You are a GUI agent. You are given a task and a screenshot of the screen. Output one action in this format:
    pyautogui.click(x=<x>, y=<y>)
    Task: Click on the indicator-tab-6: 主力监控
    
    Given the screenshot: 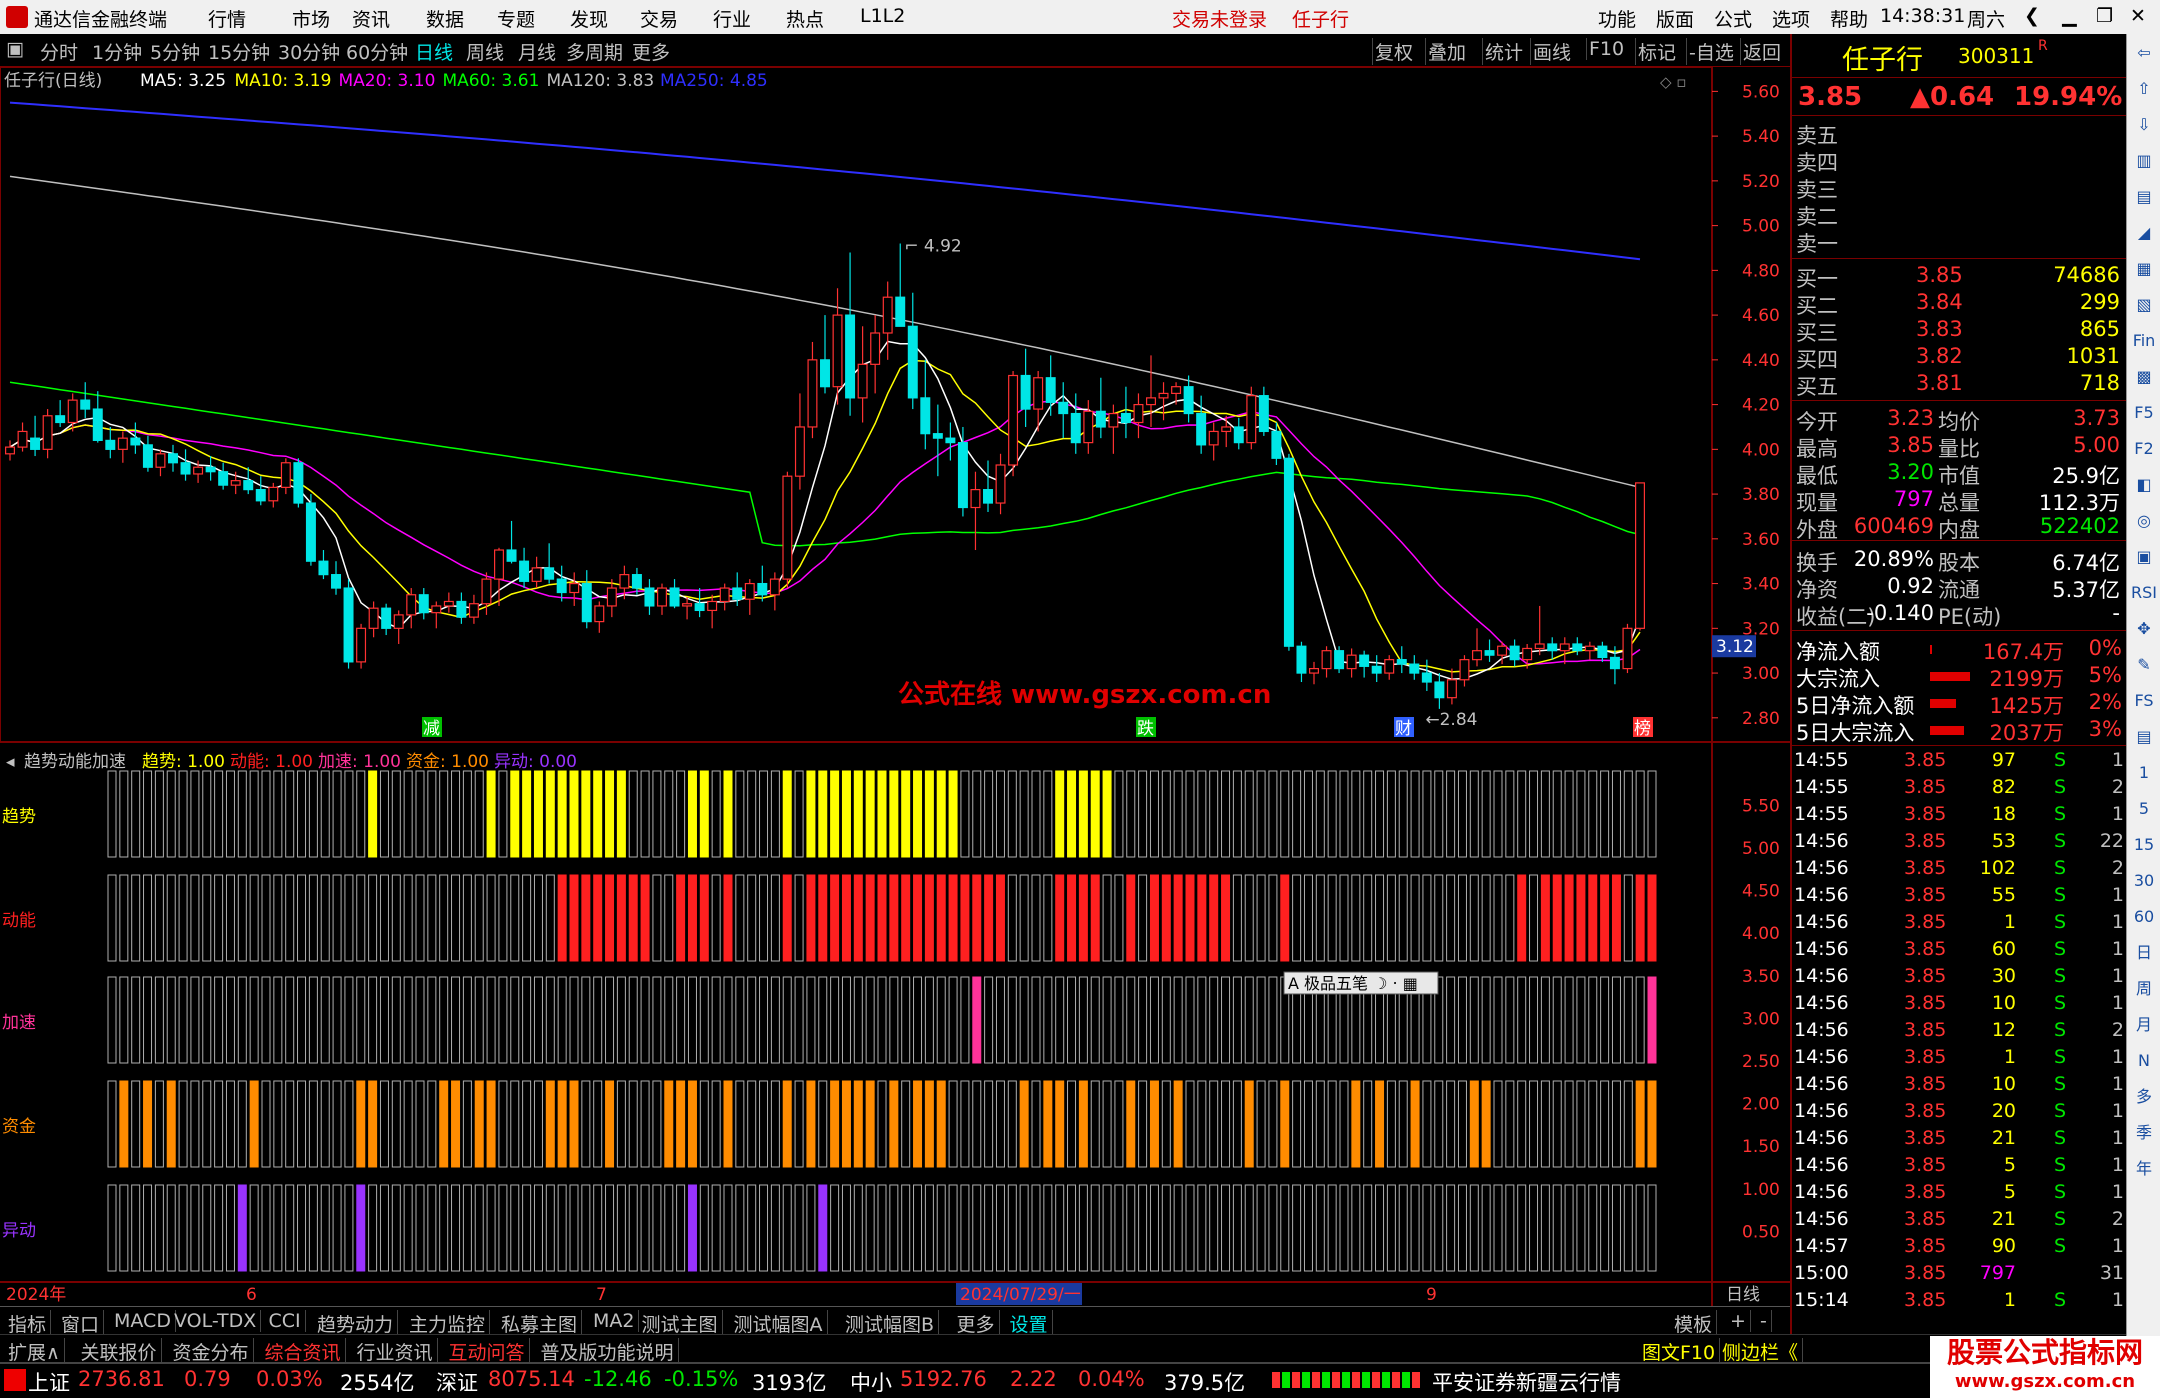 What is the action you would take?
    pyautogui.click(x=448, y=1323)
    